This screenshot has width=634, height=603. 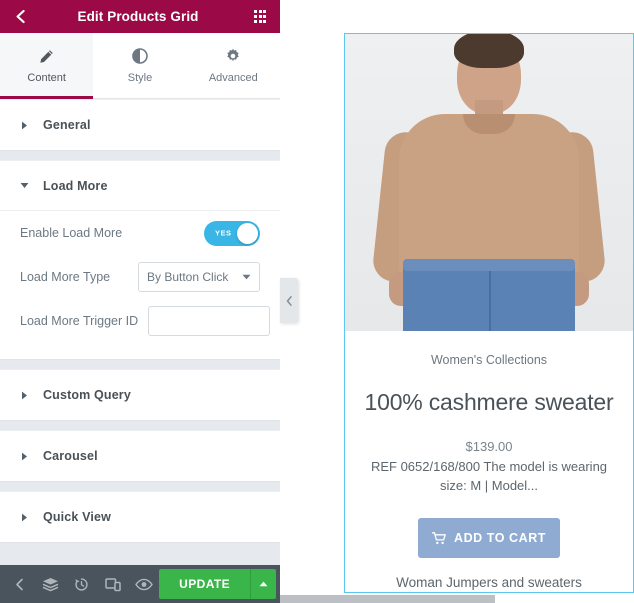 What do you see at coordinates (79, 321) in the screenshot?
I see `load-more-trigger-id-label: Load More Trigger ID` at bounding box center [79, 321].